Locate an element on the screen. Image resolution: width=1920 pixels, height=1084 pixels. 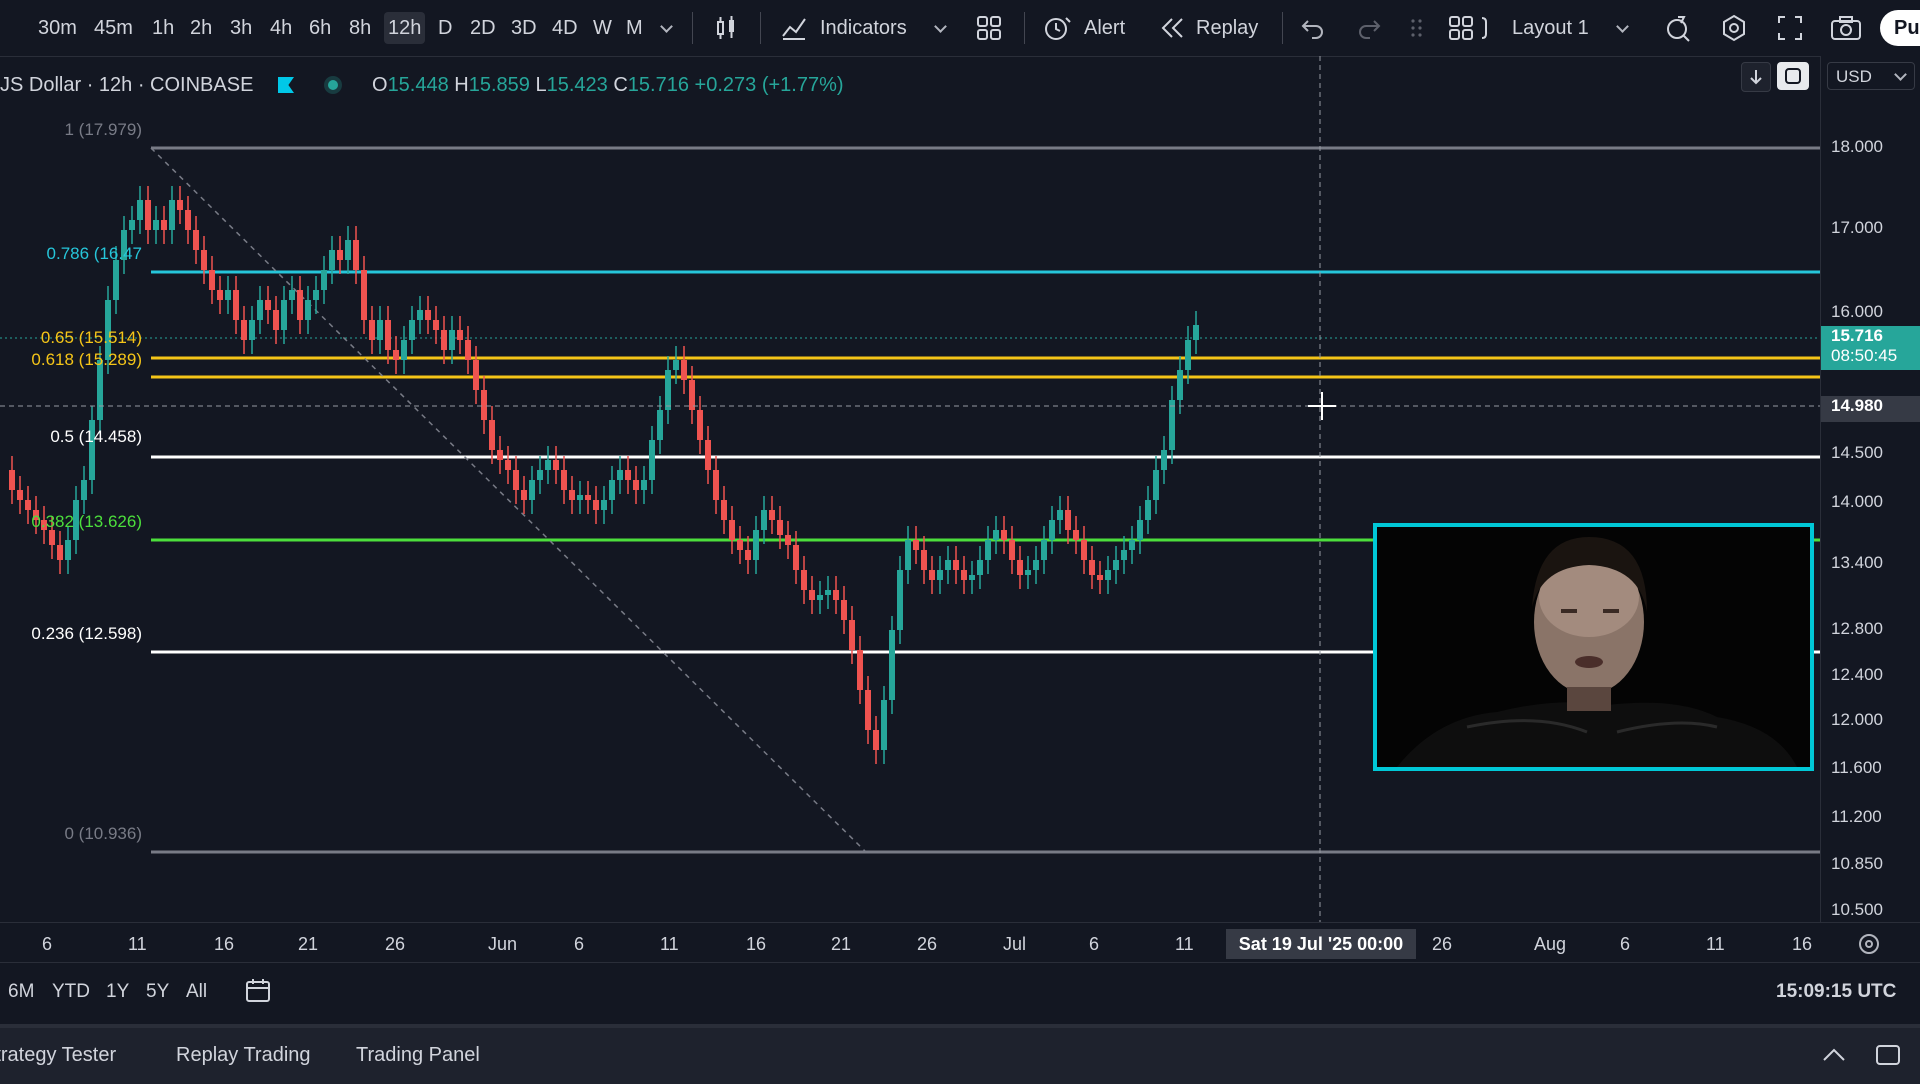
layout-button: Layout 1 is located at coordinates (1550, 28).